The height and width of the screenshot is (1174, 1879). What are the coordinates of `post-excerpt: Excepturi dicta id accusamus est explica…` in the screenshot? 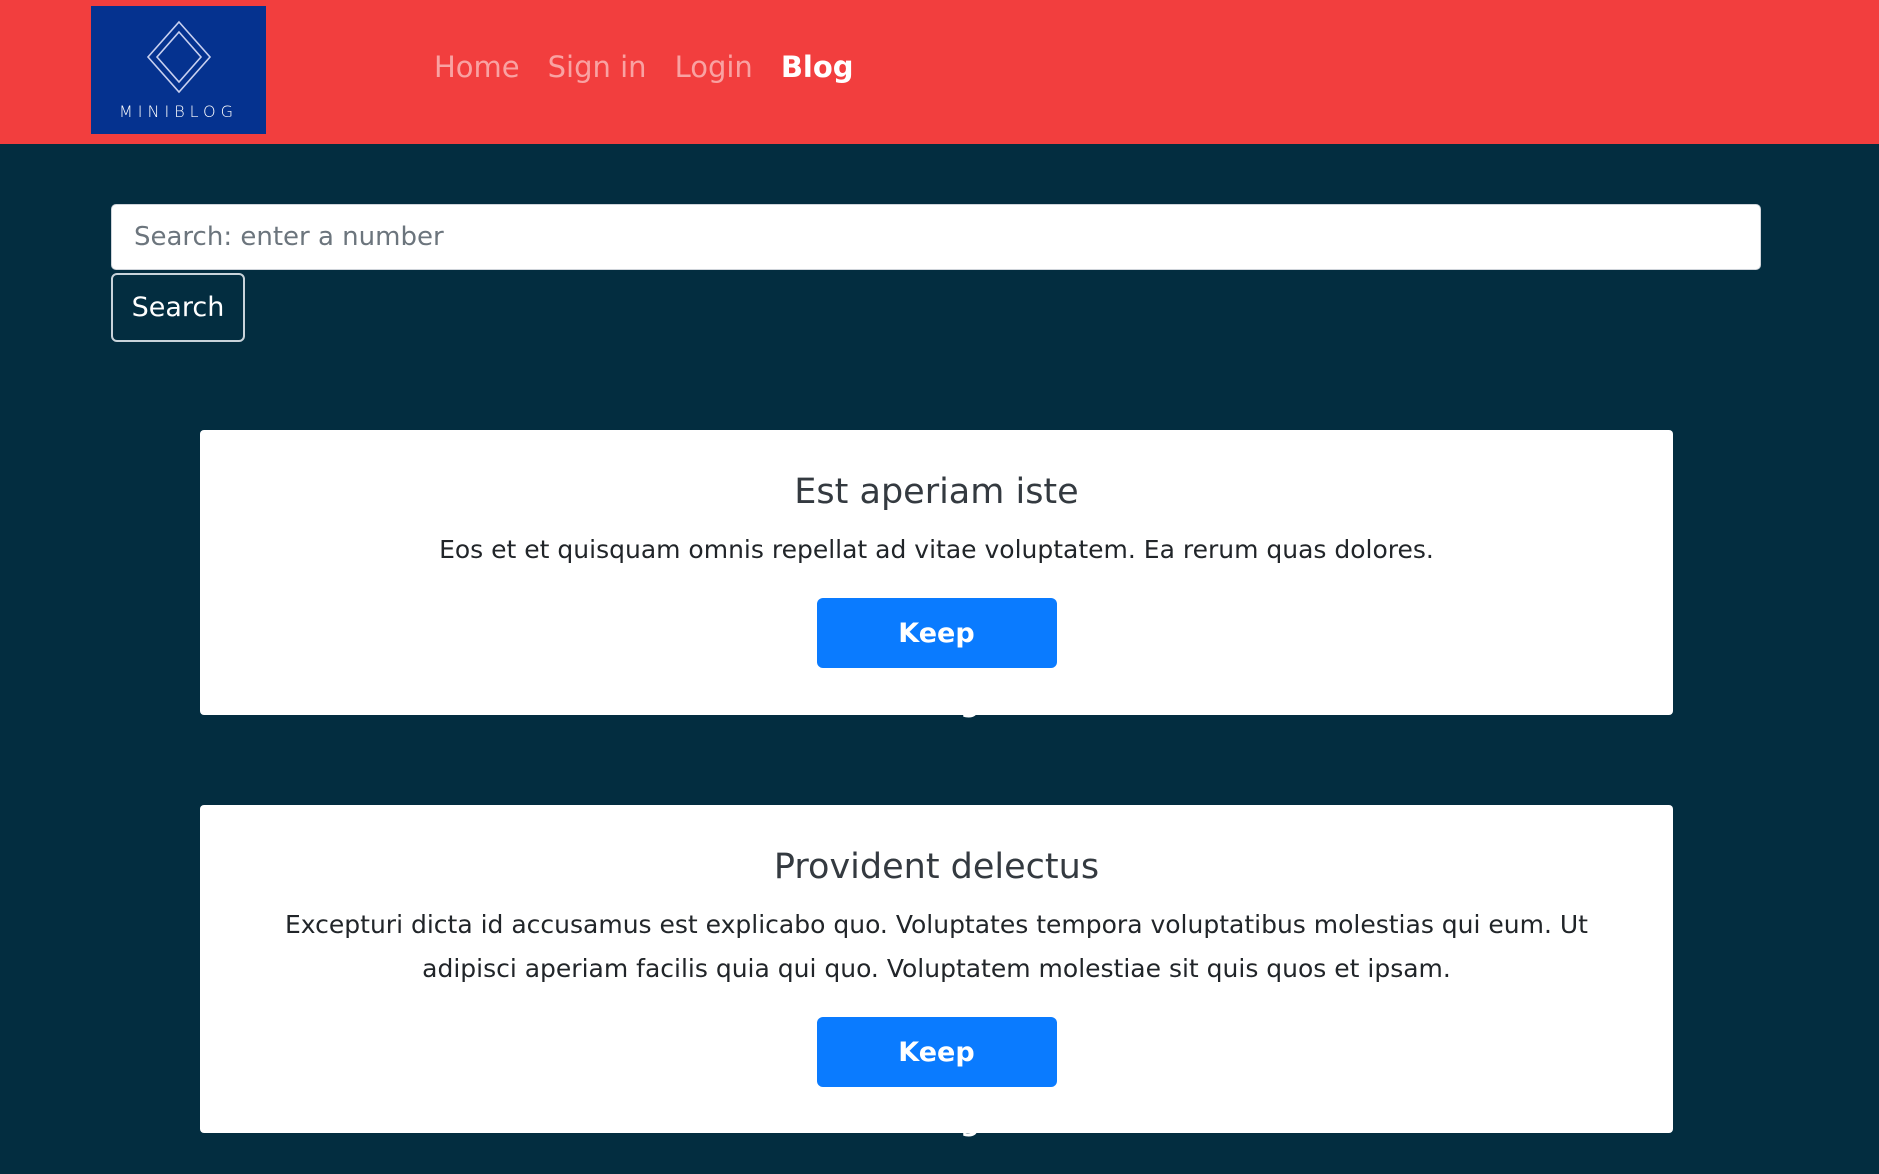 It's located at (936, 946).